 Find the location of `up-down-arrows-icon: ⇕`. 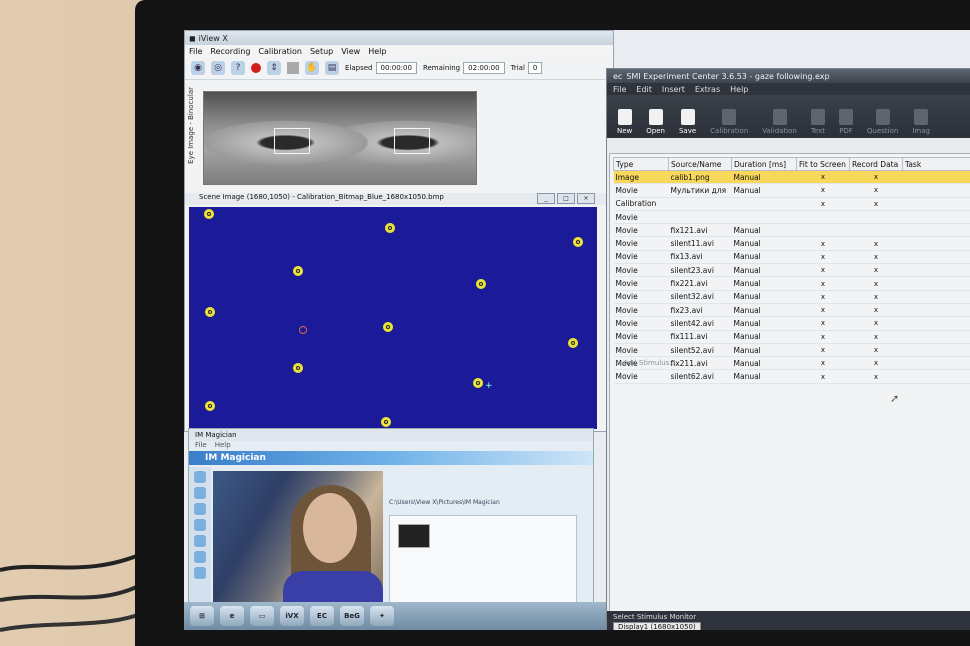

up-down-arrows-icon: ⇕ is located at coordinates (274, 68).